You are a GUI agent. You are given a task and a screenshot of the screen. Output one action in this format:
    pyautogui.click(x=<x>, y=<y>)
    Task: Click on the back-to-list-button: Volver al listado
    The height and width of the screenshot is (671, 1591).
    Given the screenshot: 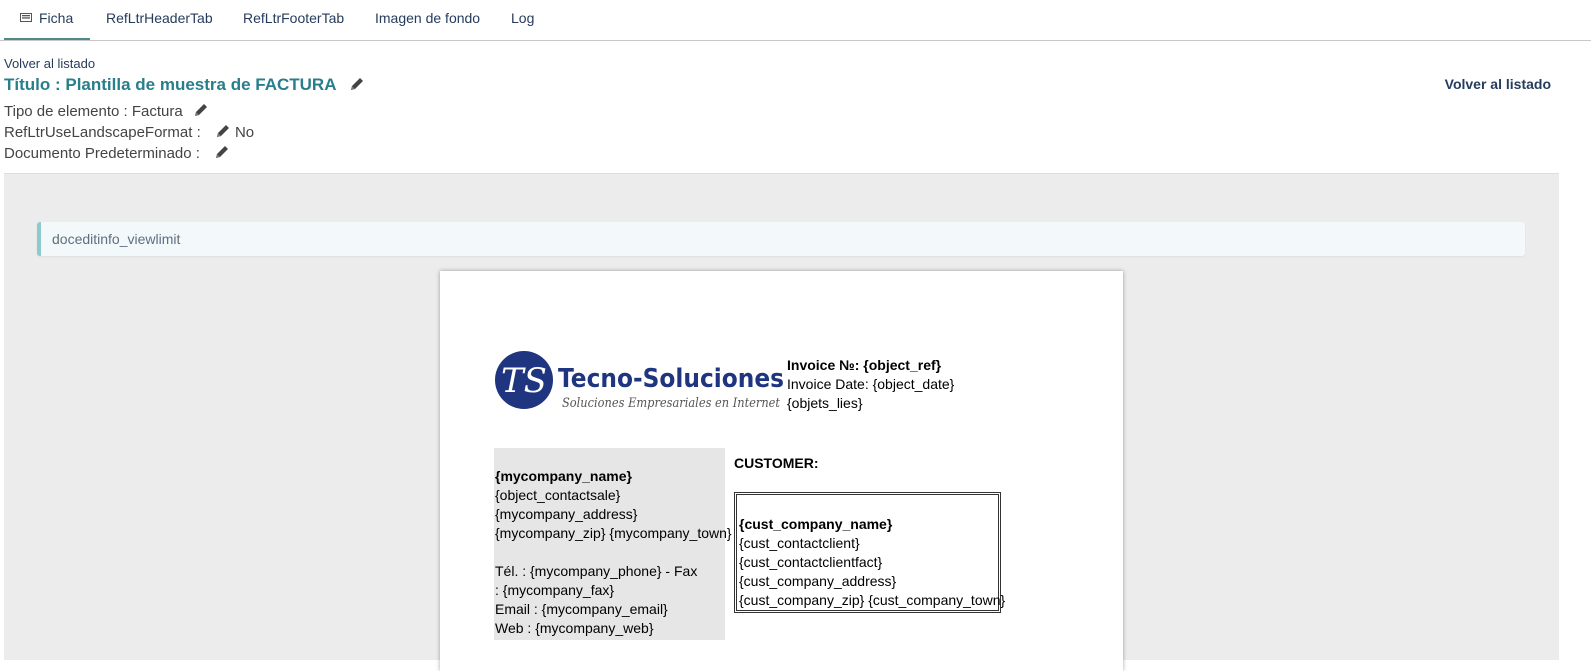 What is the action you would take?
    pyautogui.click(x=1498, y=84)
    